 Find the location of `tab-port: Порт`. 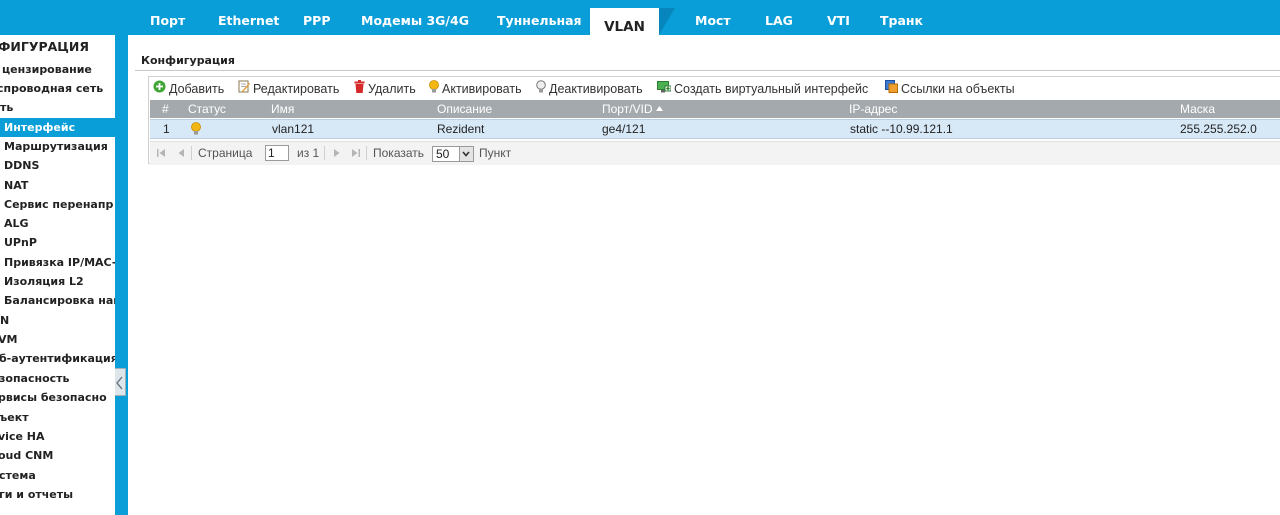

tab-port: Порт is located at coordinates (167, 17).